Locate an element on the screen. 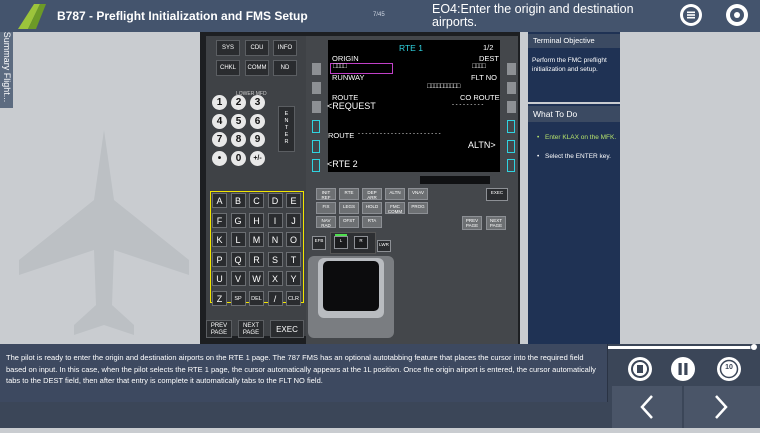 Image resolution: width=760 pixels, height=433 pixels. fmc-key-rte: RTE is located at coordinates (349, 194).